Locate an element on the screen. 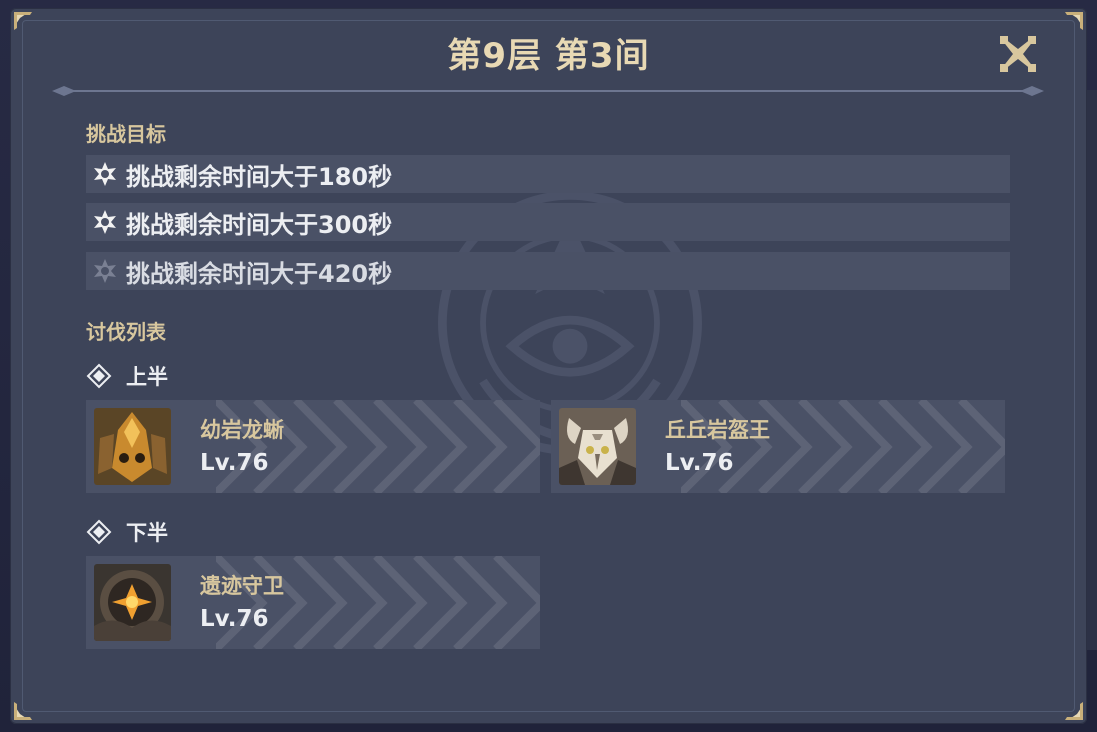 The height and width of the screenshot is (732, 1097). second-half-header: 下半 is located at coordinates (127, 532).